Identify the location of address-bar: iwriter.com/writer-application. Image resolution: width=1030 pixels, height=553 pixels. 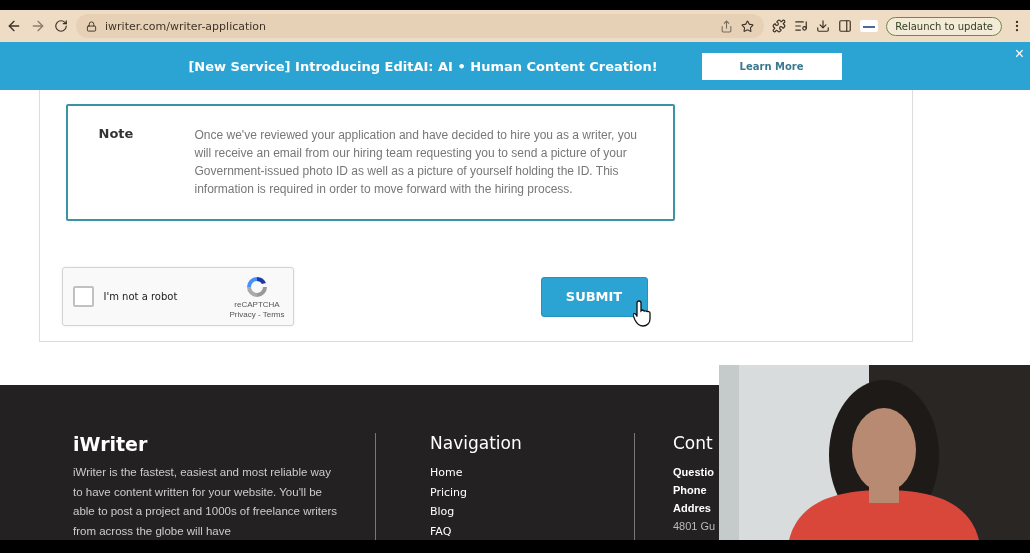
(420, 26).